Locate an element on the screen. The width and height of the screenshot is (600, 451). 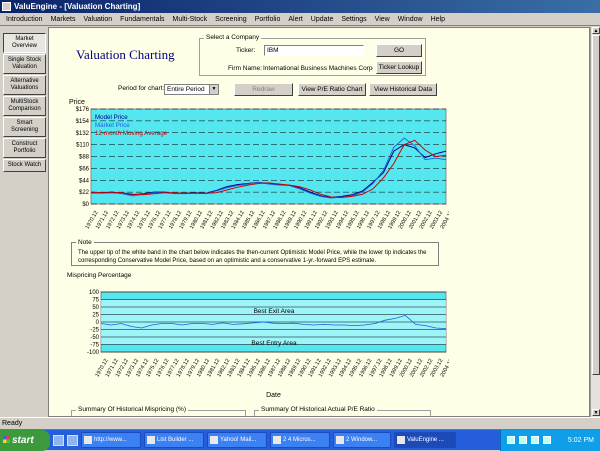
mail-icon is located at coordinates (214, 440).